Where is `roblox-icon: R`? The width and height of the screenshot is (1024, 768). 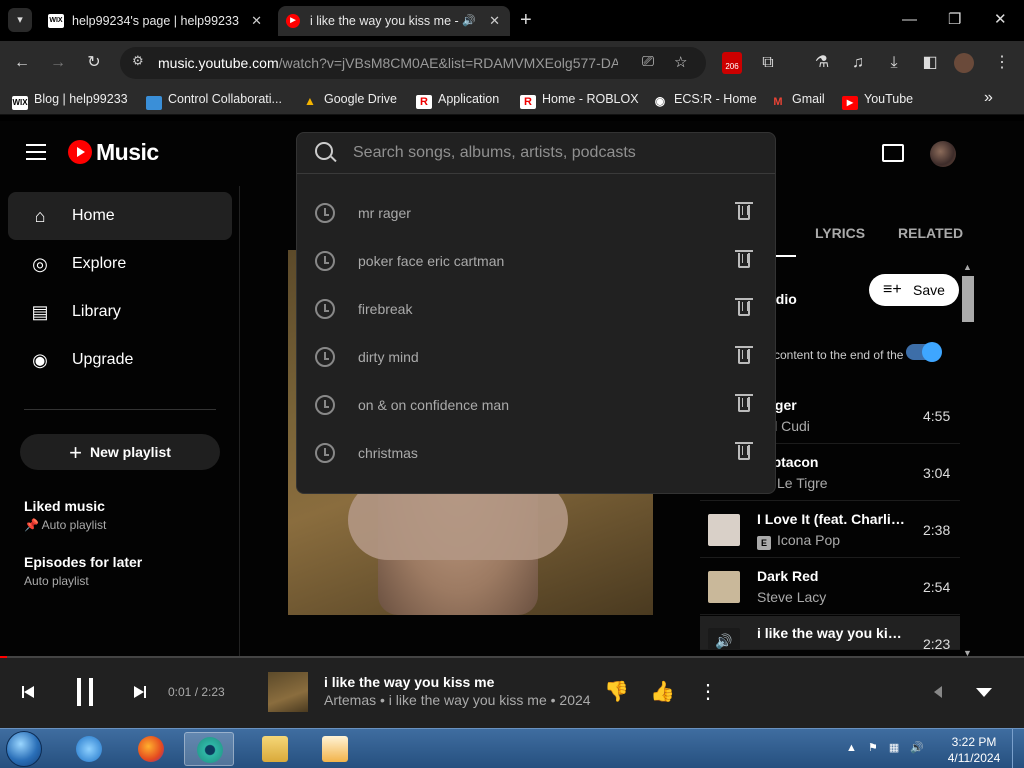
roblox-icon: R is located at coordinates (424, 102).